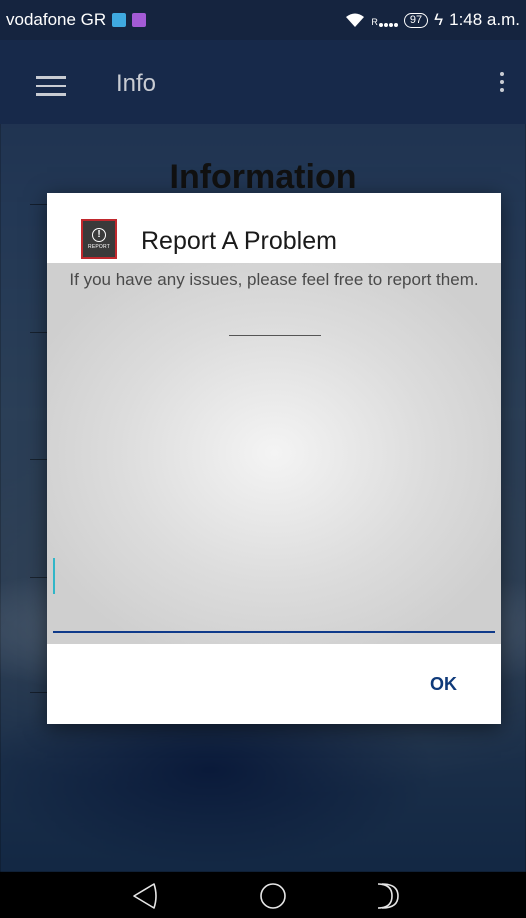 The width and height of the screenshot is (526, 918). What do you see at coordinates (54, 576) in the screenshot?
I see `text-cursor` at bounding box center [54, 576].